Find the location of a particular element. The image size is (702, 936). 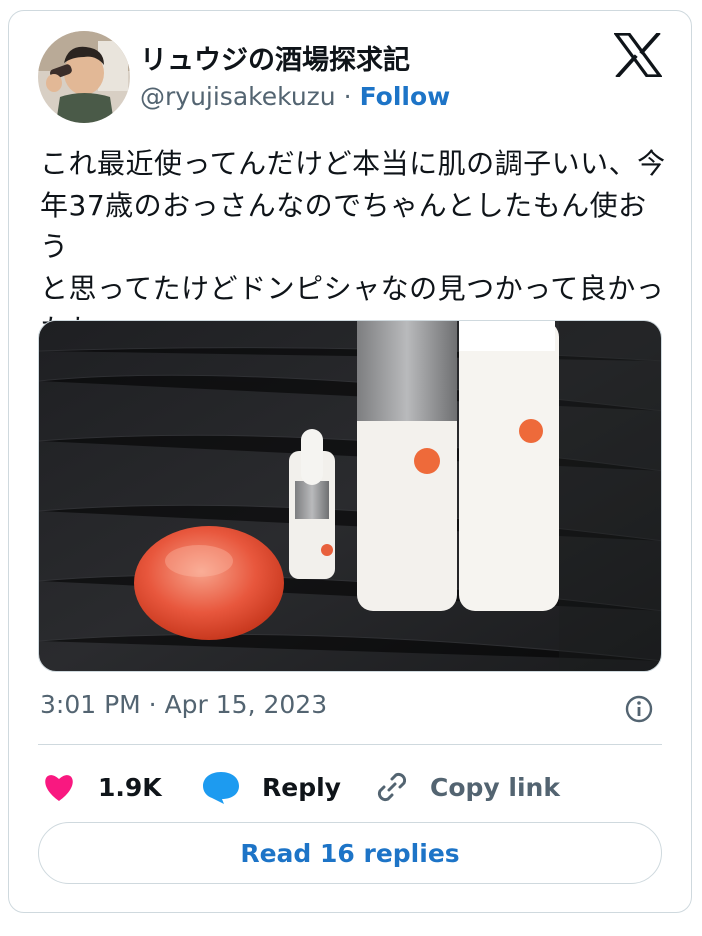

speech-bubble-icon is located at coordinates (221, 788).